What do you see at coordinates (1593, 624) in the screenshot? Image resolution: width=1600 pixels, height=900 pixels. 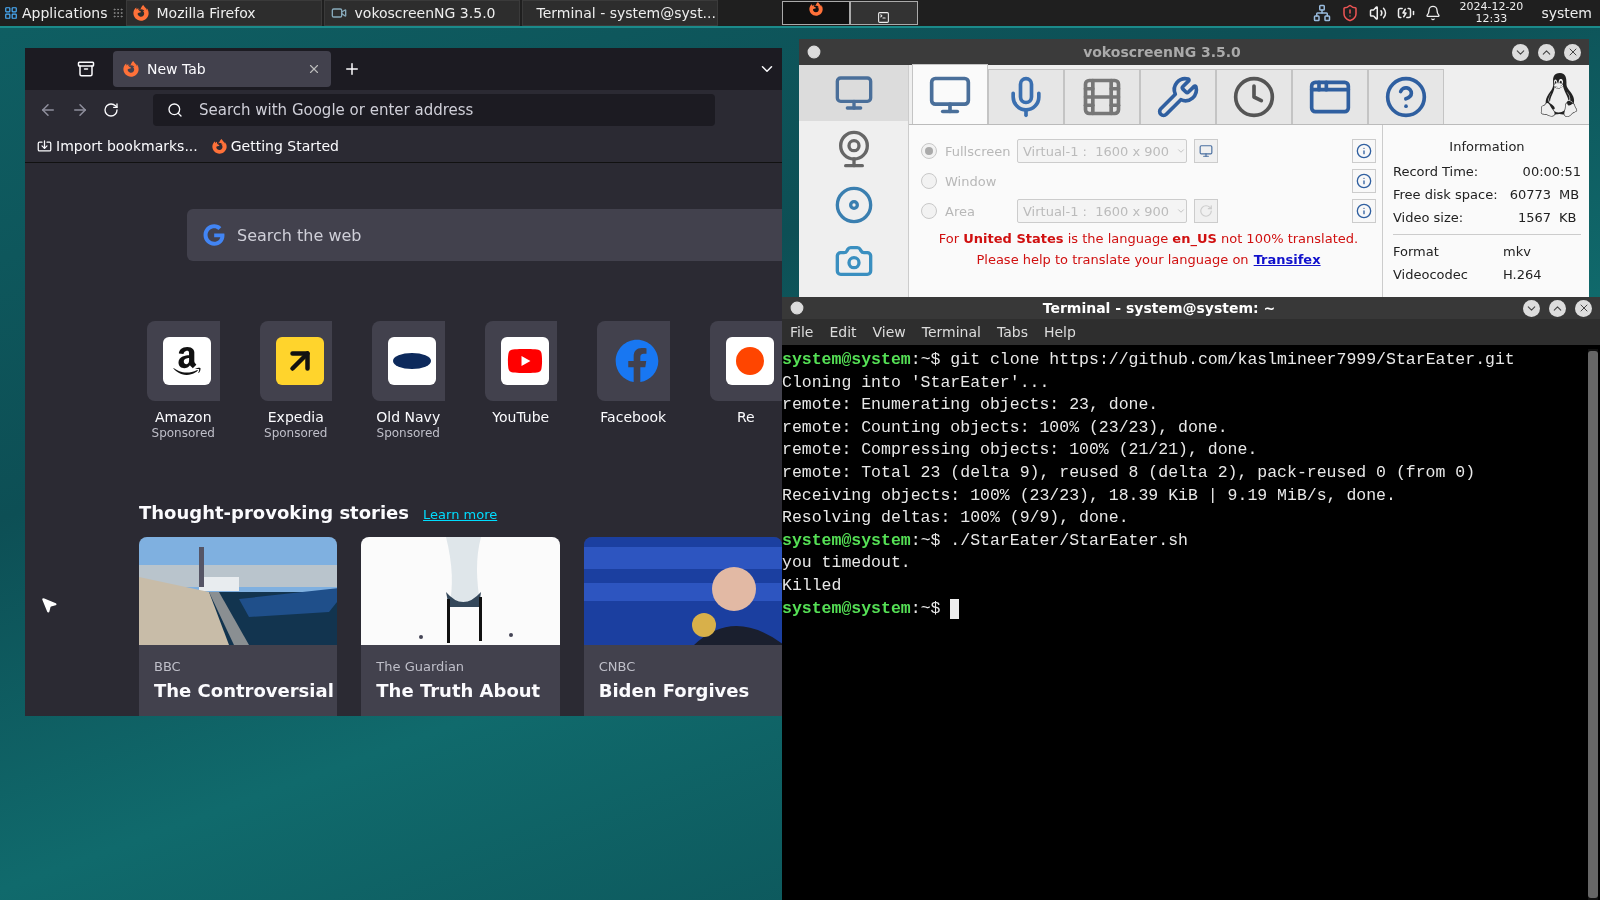 I see `scrollbar` at bounding box center [1593, 624].